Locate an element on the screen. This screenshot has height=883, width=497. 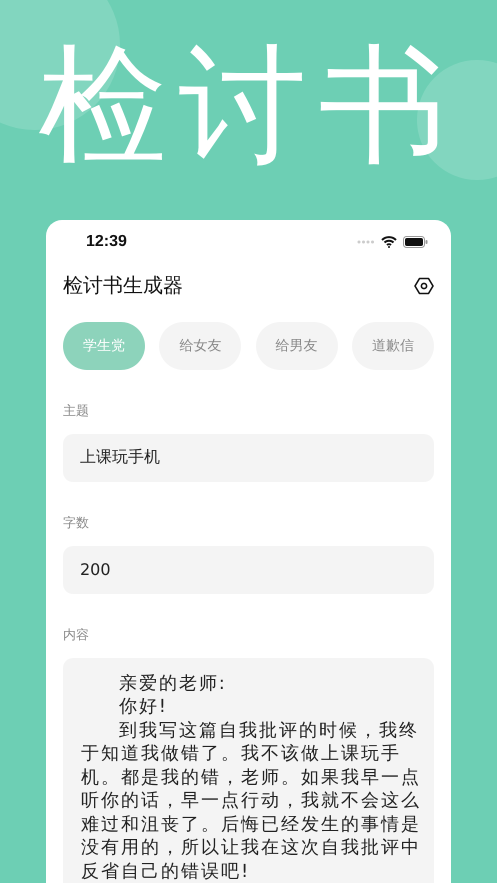
letter-paragraph: 到我写这篇自我批评的时候，我终于知道我做错了。我不该做上课玩手机。都是我的错，老师。如果我早一点听你的话，早一点行动，我就不会这么难过和沮丧了。后悔已经发生的事情是没有用的，所以让我在这次自我批评中反省自己的错误吧! is located at coordinates (251, 800).